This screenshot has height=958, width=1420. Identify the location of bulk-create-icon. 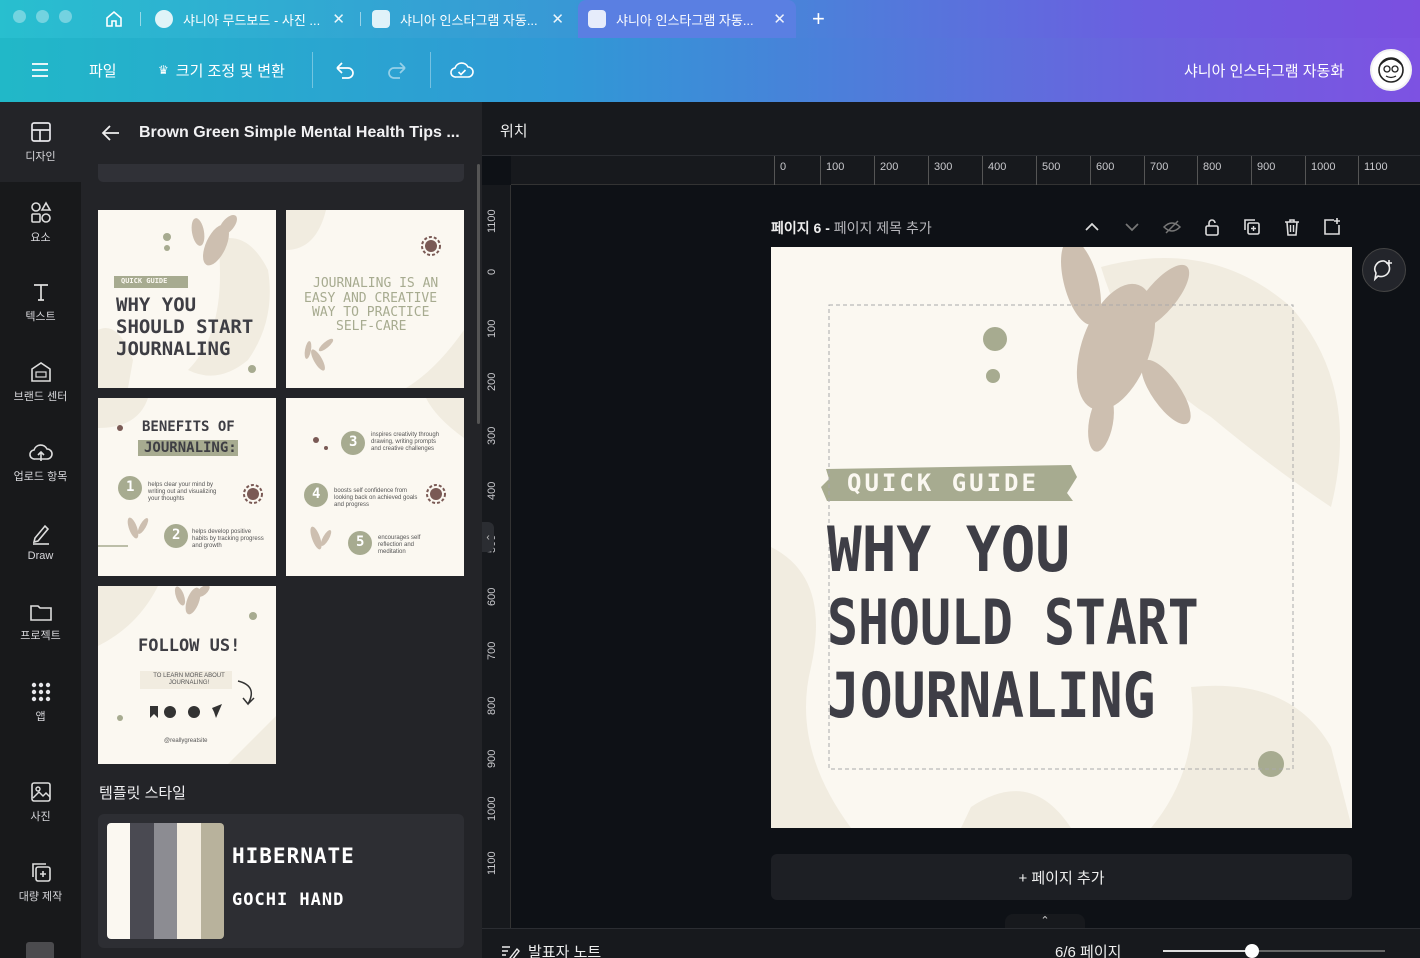
(41, 872).